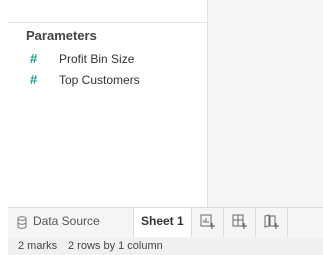 Image resolution: width=323 pixels, height=255 pixels. I want to click on database-icon, so click(22, 222).